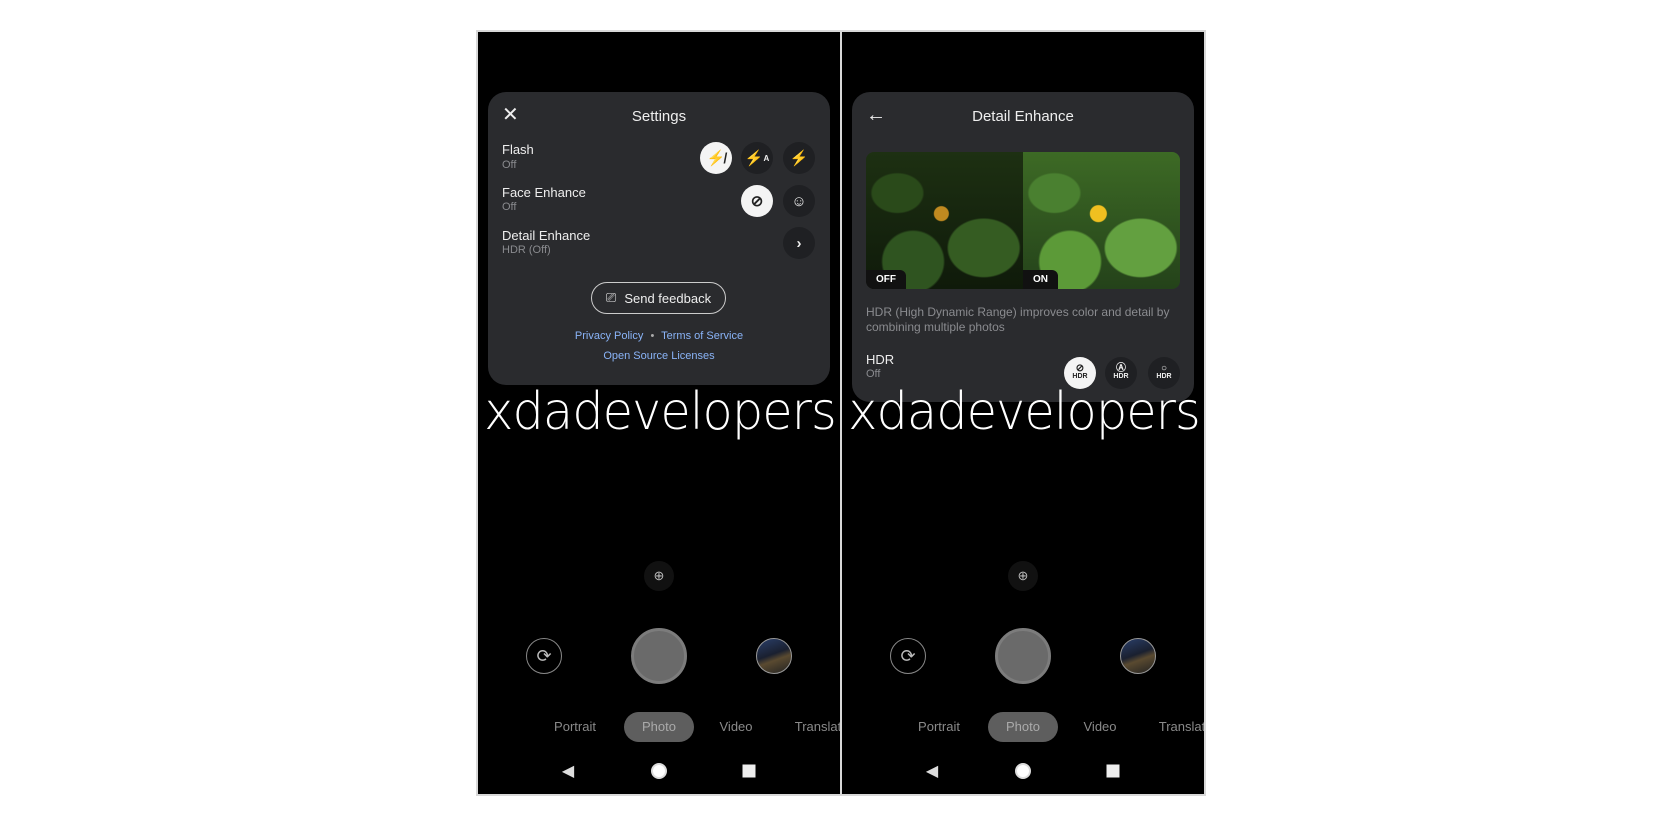 The width and height of the screenshot is (1662, 826). Describe the element at coordinates (1023, 116) in the screenshot. I see `panel-title: Detail Enhance` at that location.